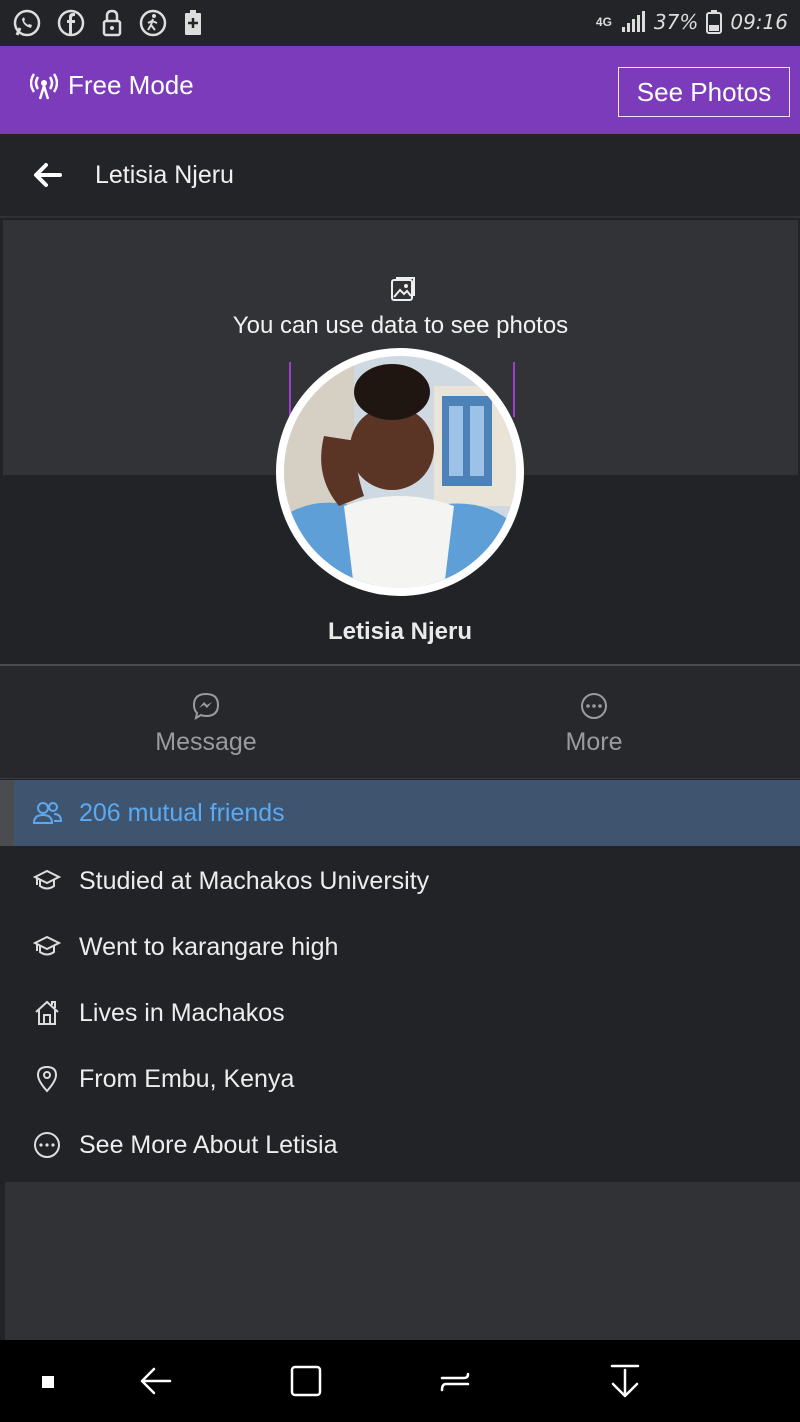 The image size is (800, 1422). I want to click on see-more-text: See More About Letisia, so click(208, 1144).